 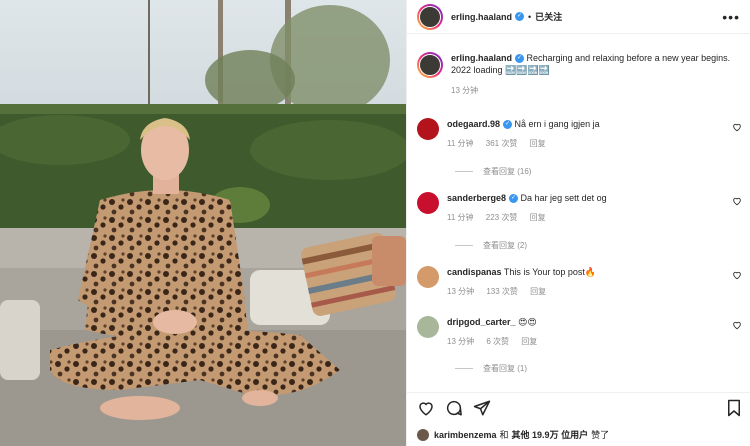 What do you see at coordinates (473, 124) in the screenshot?
I see `comment-username: odegaard.98` at bounding box center [473, 124].